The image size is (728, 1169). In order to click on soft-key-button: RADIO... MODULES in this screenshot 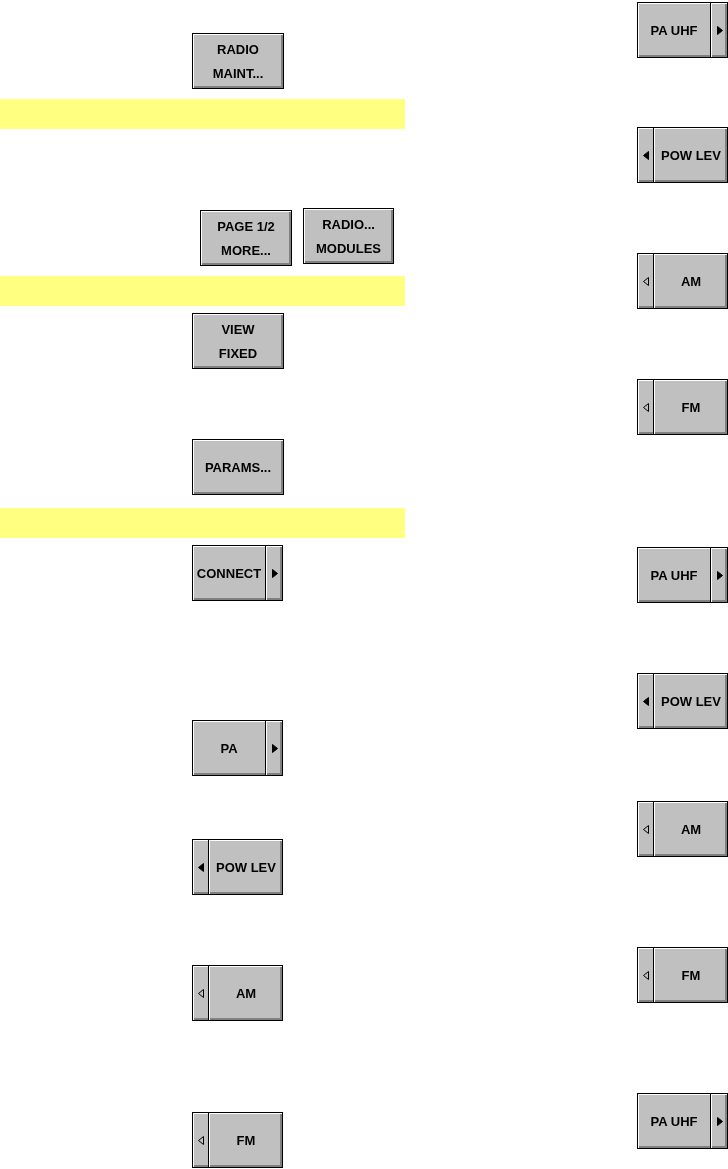, I will do `click(348, 236)`.